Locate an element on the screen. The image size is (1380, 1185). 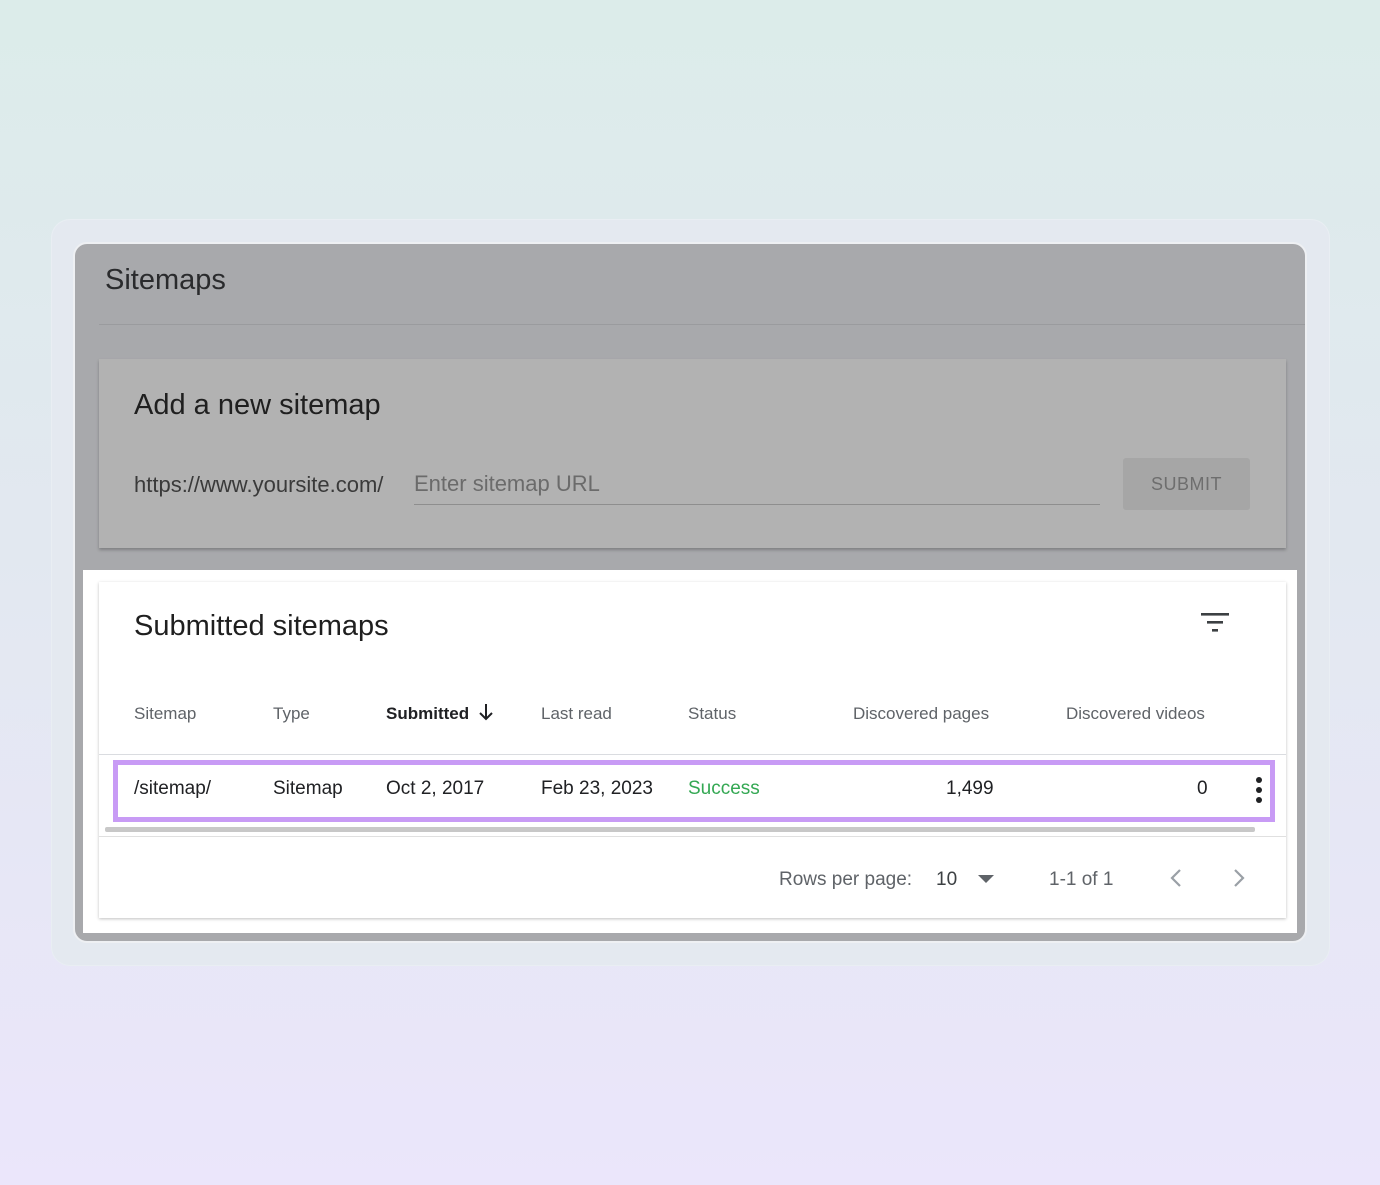
cell-status: Success is located at coordinates (724, 788).